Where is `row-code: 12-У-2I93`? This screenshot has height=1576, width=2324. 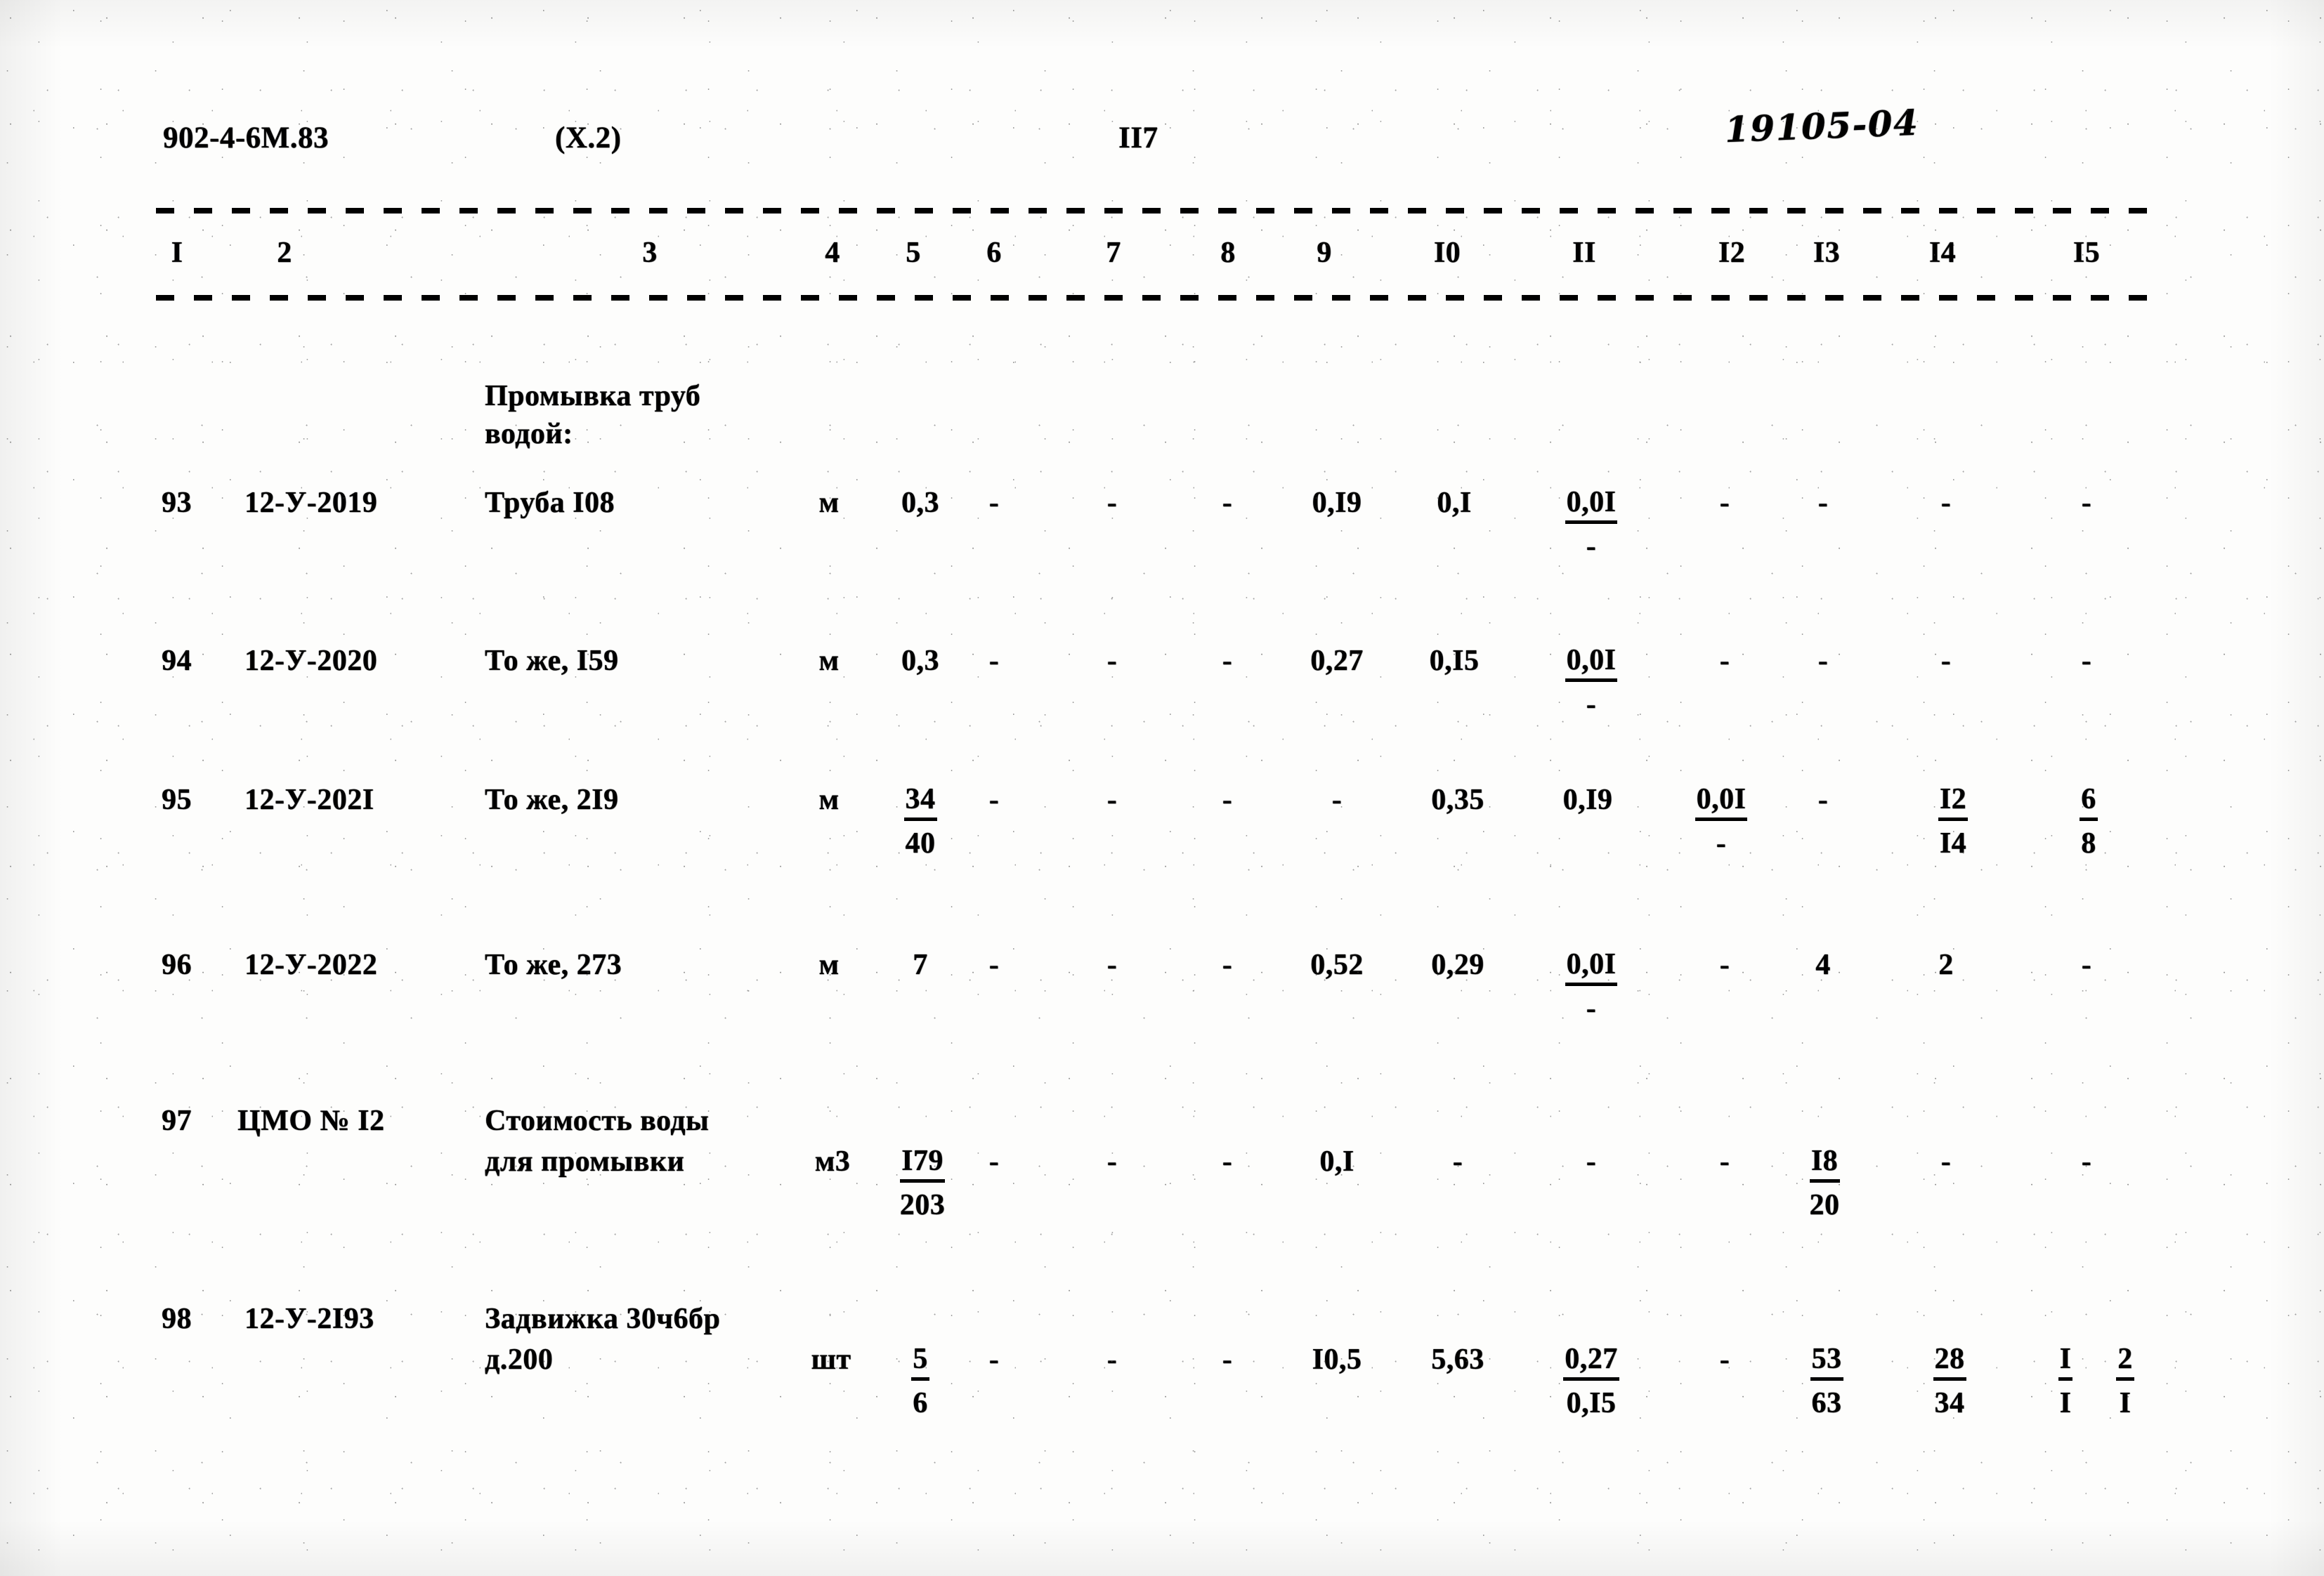
row-code: 12-У-2I93 is located at coordinates (309, 1319).